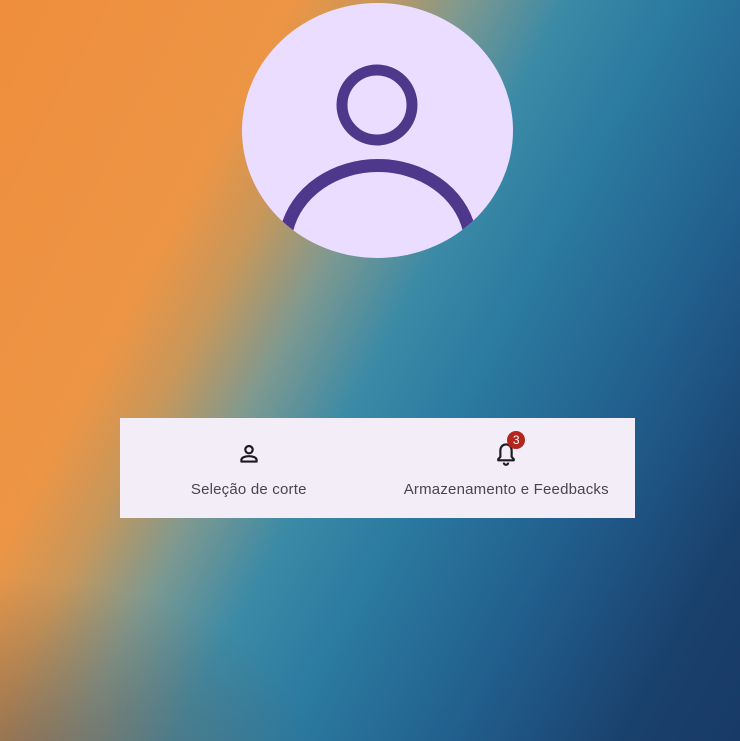 This screenshot has width=740, height=741. I want to click on nav-item-armazenamento-e-feedbacks: 3 Armazenamento e Feedbacks, so click(507, 468).